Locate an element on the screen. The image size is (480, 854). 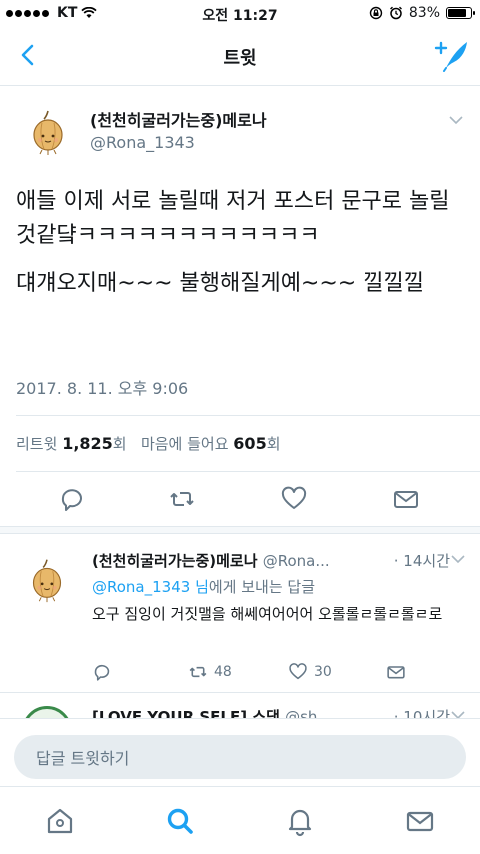
reply-author-name: [LOVE YOUR SELF] 스댕 is located at coordinates (186, 713).